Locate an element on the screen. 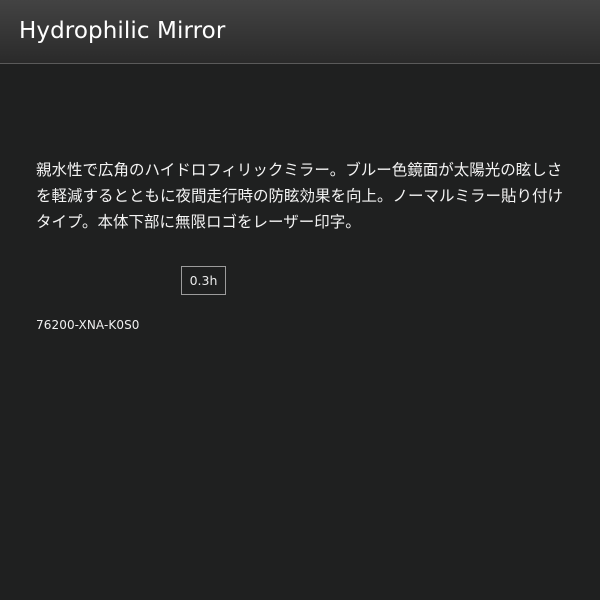 Image resolution: width=600 pixels, height=600 pixels. part-number: 76200-XNA-K0S0 is located at coordinates (88, 325).